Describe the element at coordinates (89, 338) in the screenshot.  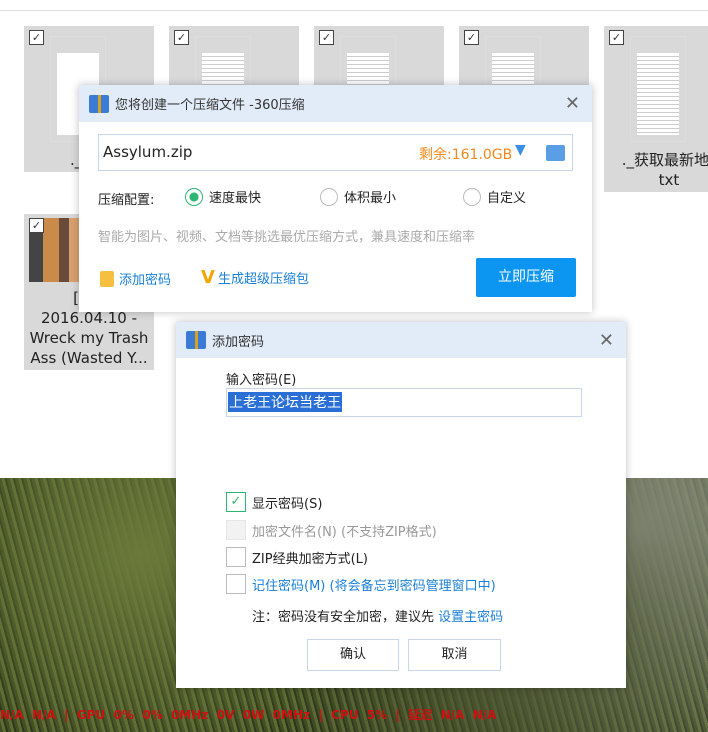
I see `file-name: Wreck my Trash` at that location.